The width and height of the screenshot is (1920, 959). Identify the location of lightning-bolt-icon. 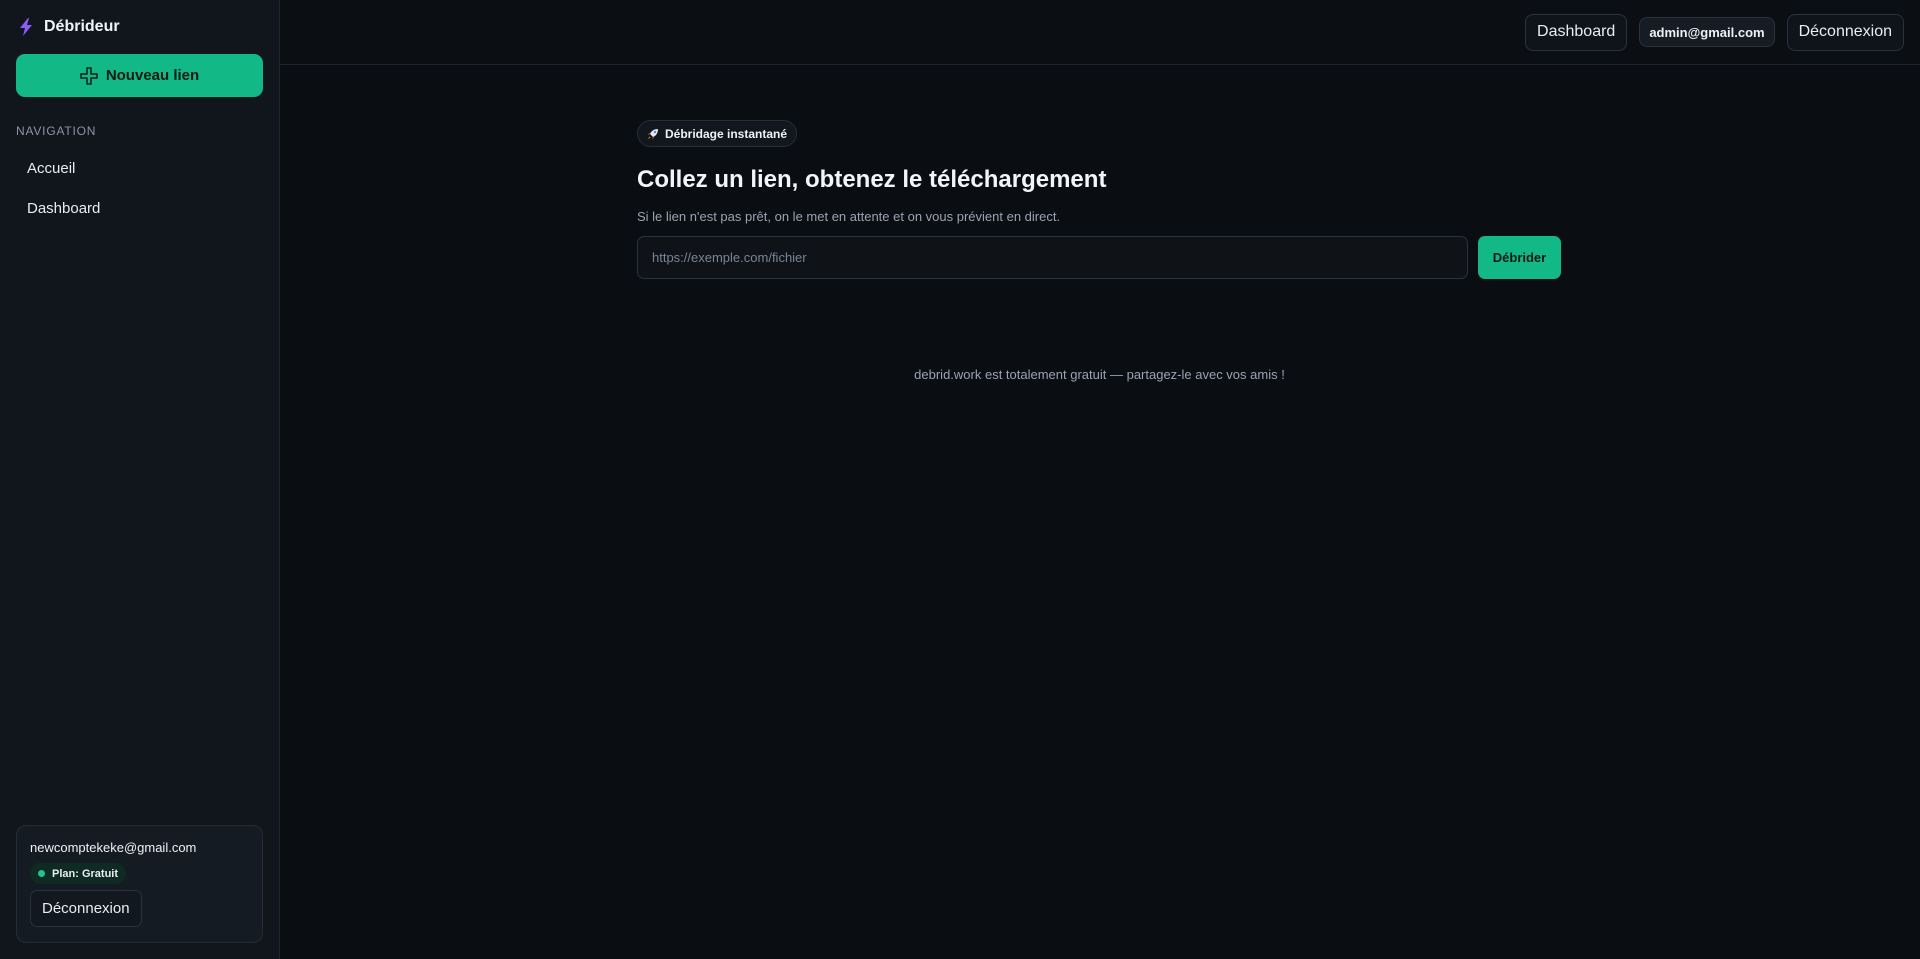
(26, 27).